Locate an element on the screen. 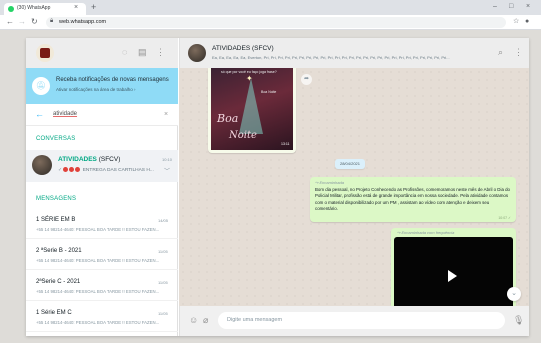  whatsapp-favicon-icon is located at coordinates (11, 9).